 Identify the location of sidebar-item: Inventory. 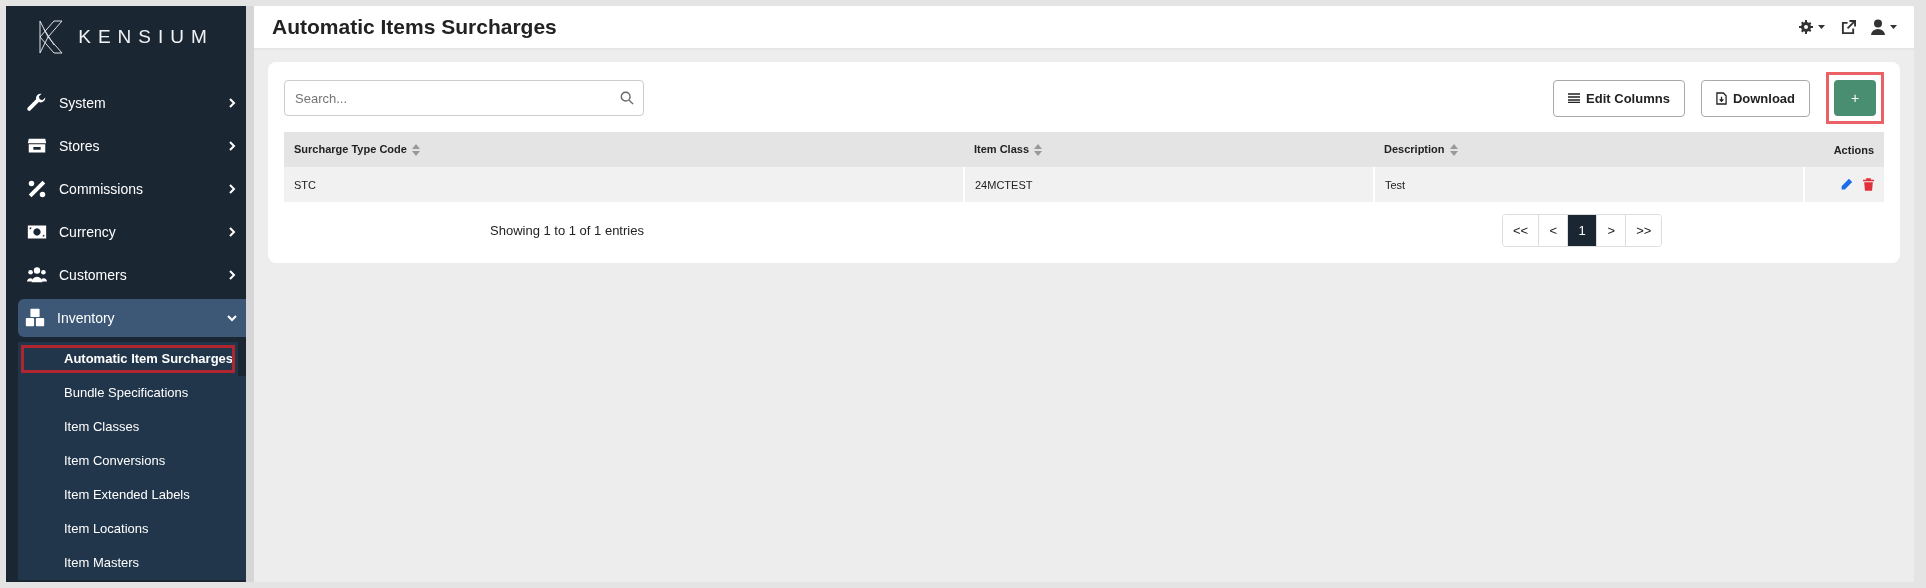
(132, 318).